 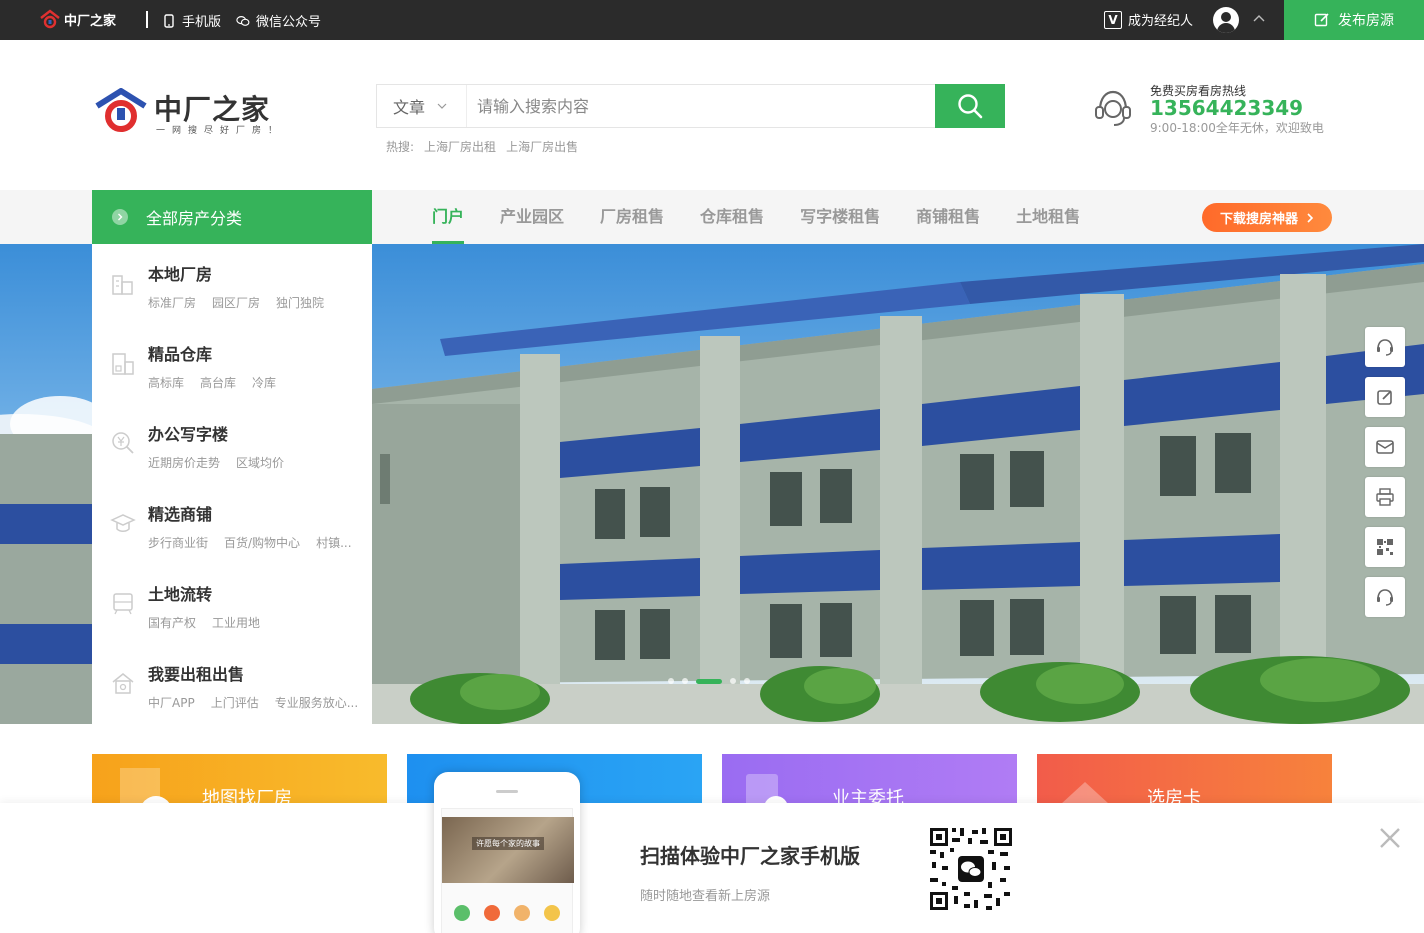 I want to click on topbar-logo: 中厂之家, so click(x=78, y=19).